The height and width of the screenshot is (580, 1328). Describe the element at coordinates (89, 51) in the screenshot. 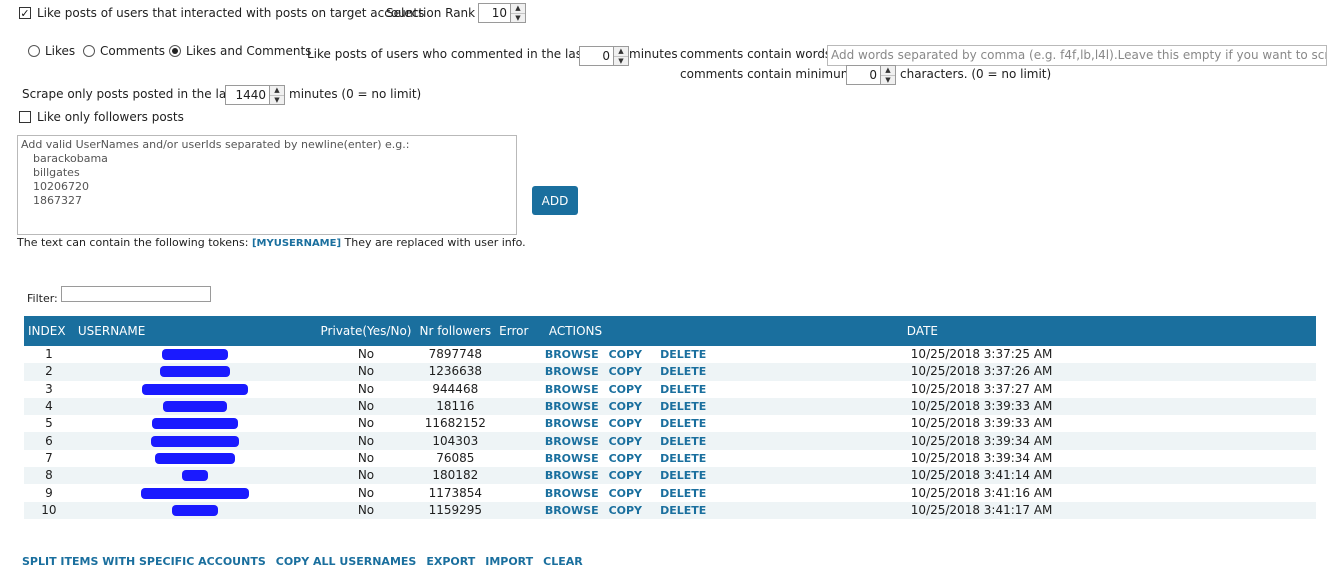

I see `radio-comments` at that location.